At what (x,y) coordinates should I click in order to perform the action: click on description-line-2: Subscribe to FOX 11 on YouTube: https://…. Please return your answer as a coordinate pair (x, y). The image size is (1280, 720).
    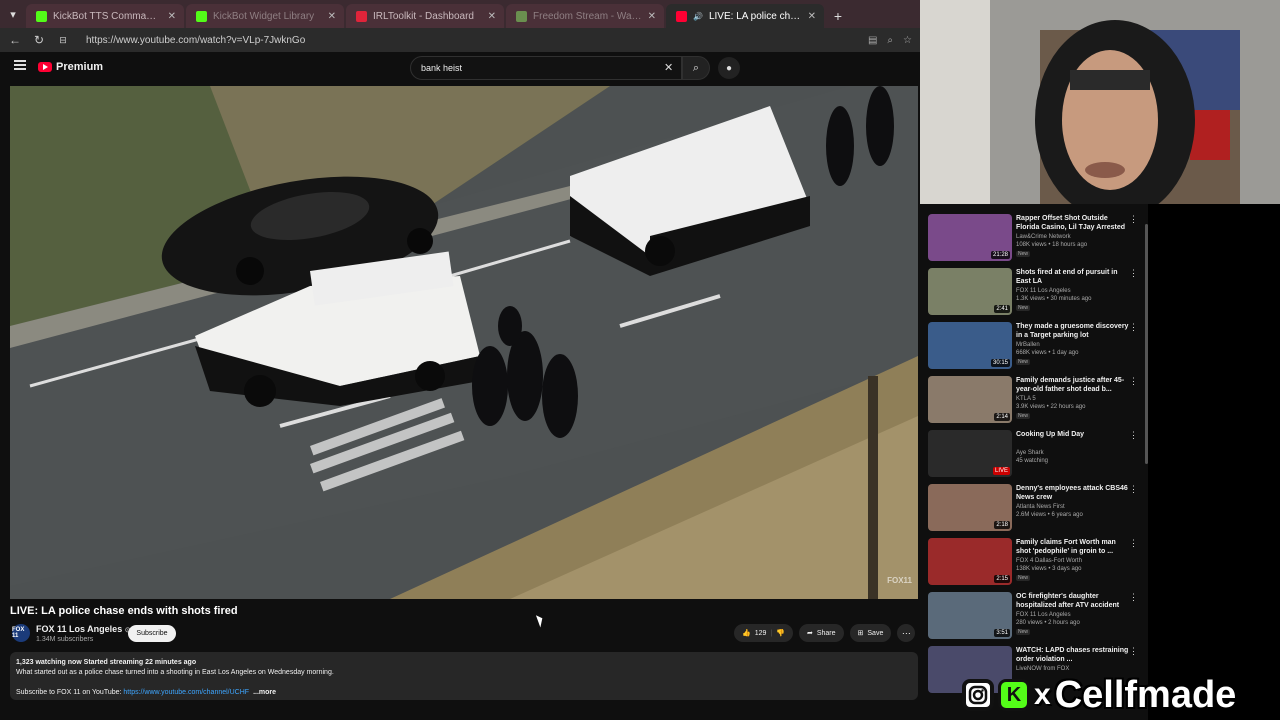
    Looking at the image, I should click on (464, 693).